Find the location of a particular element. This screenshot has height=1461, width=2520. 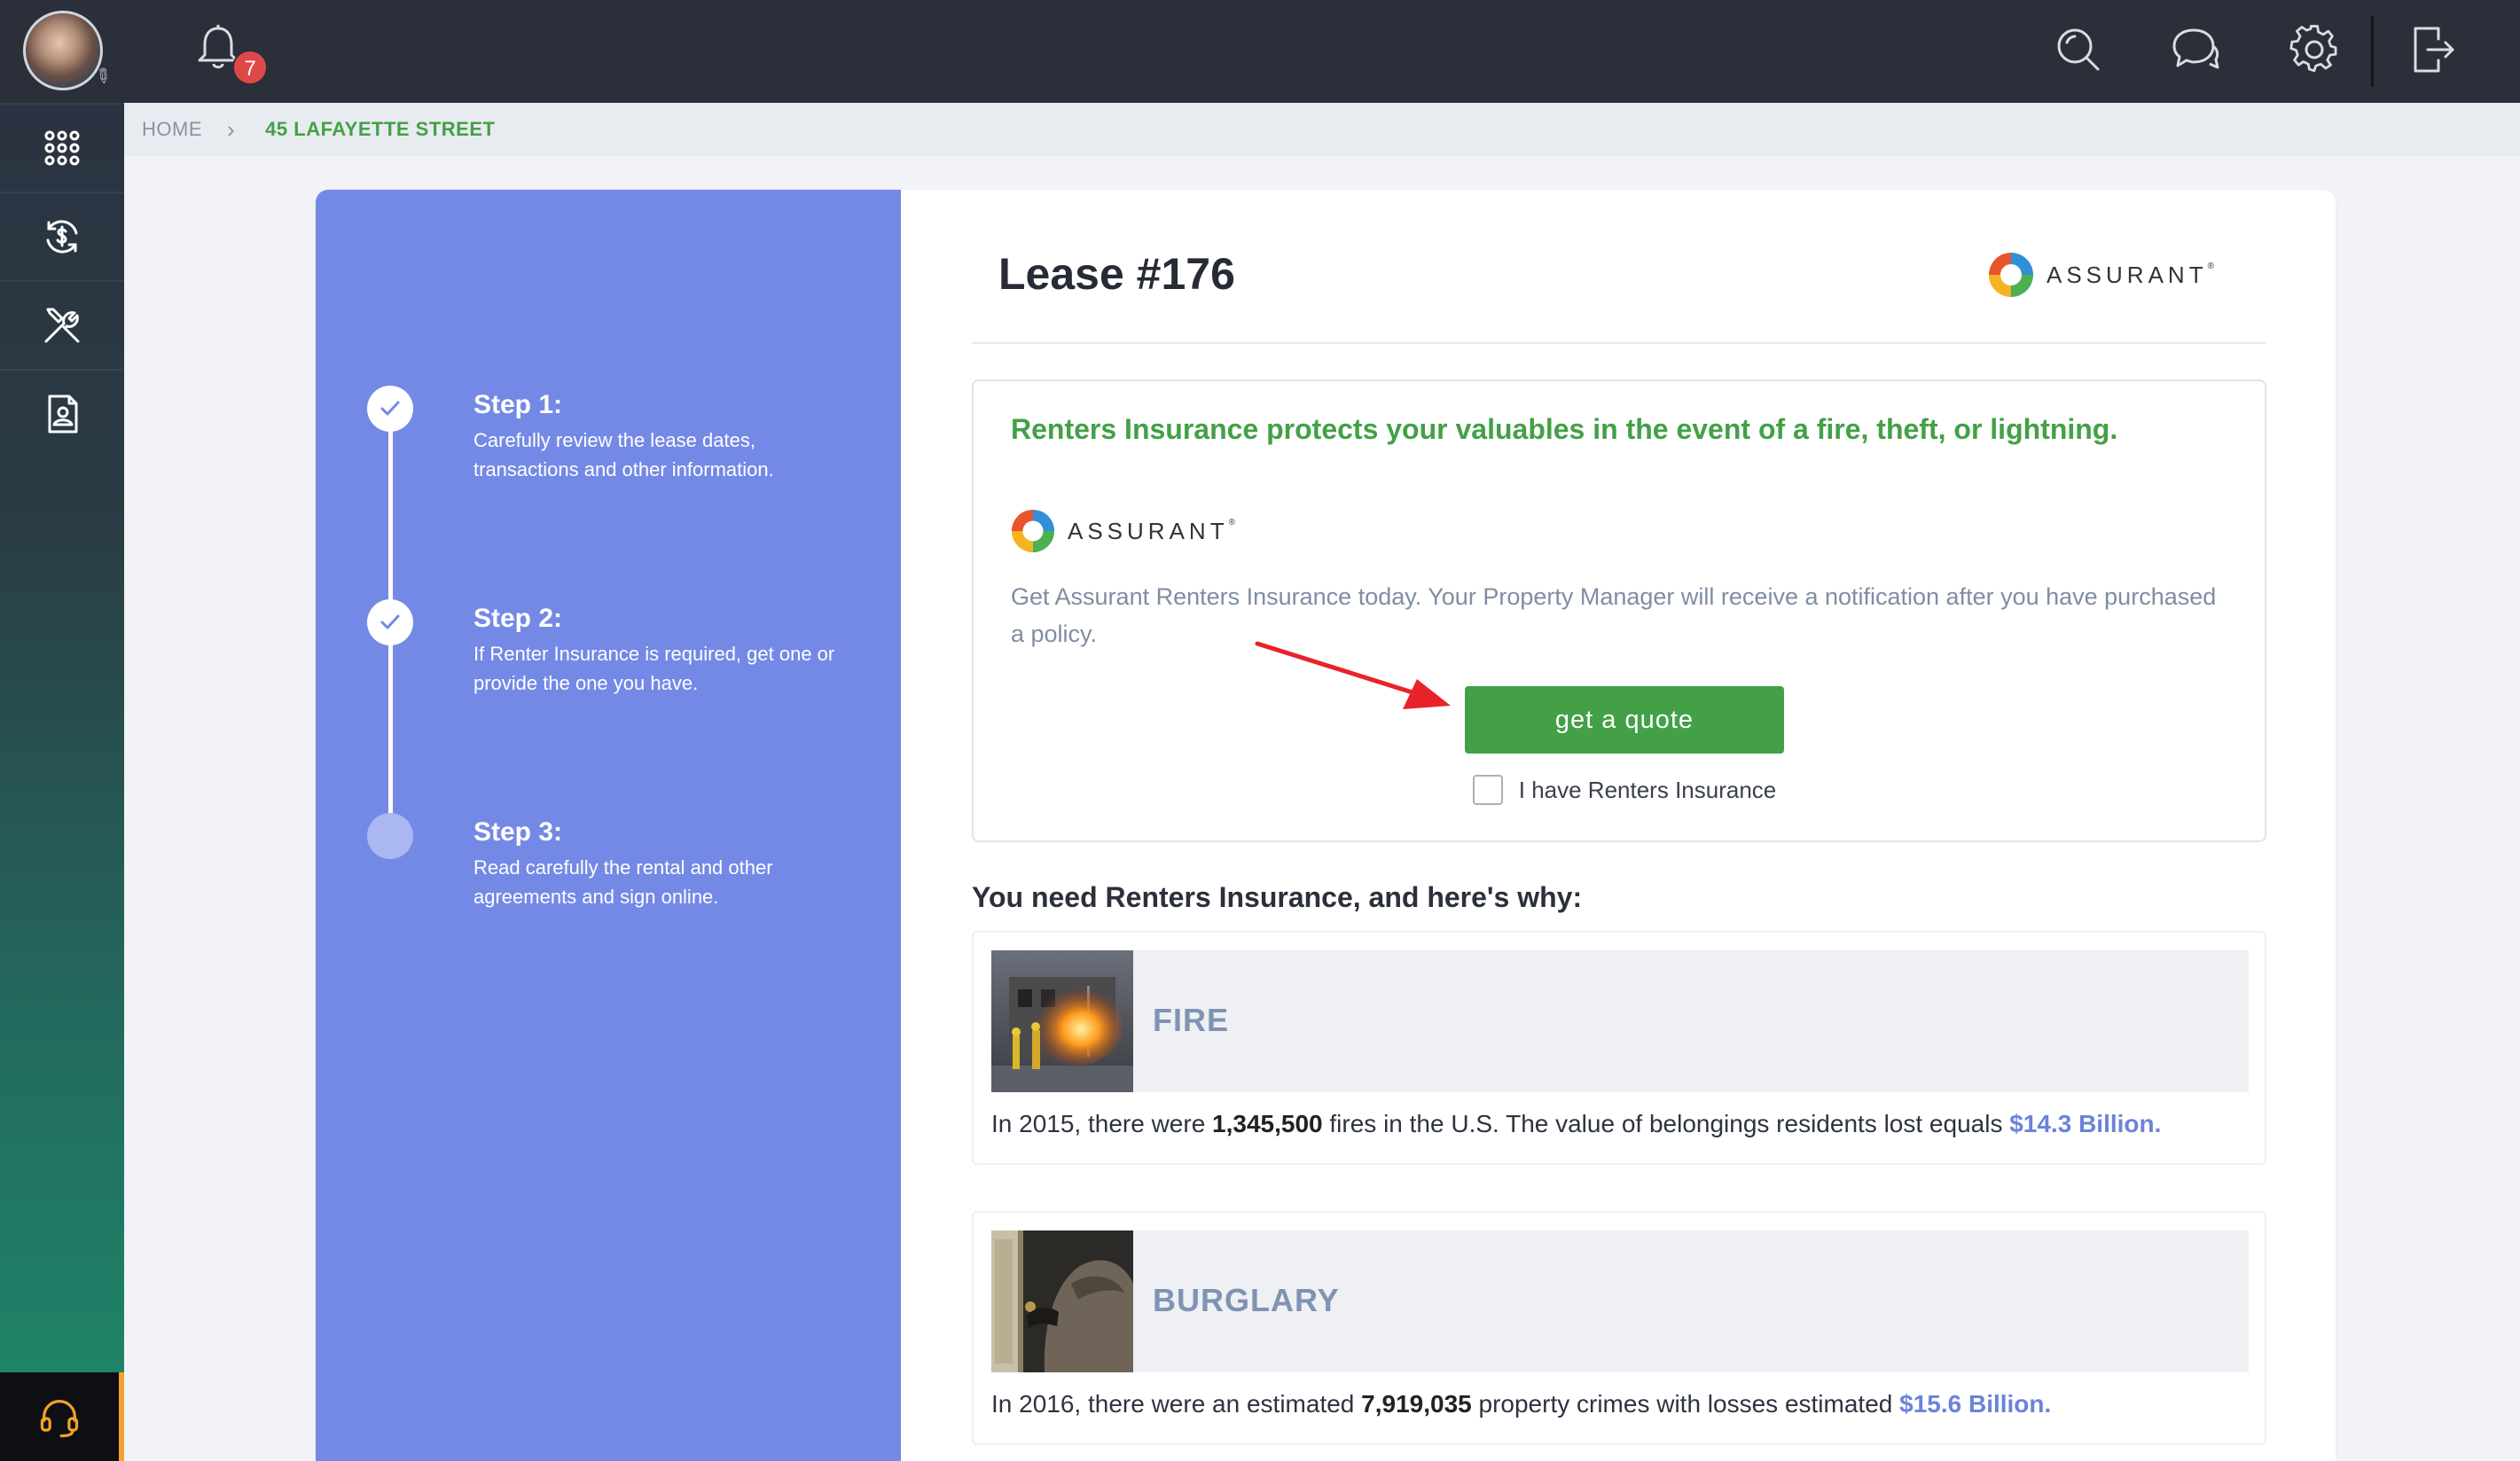

get-quote-button: get a quote is located at coordinates (1624, 720).